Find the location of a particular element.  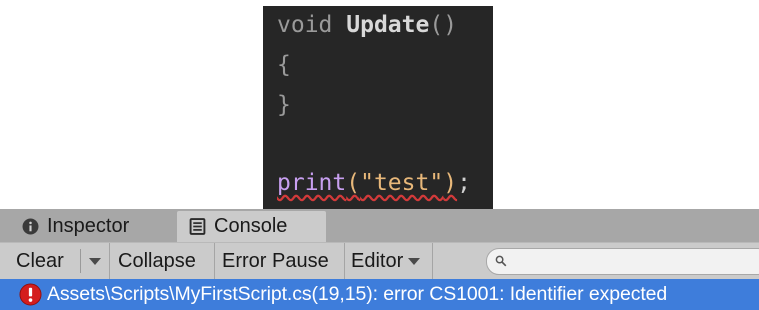

clear-button-label: Clear is located at coordinates (40, 260).